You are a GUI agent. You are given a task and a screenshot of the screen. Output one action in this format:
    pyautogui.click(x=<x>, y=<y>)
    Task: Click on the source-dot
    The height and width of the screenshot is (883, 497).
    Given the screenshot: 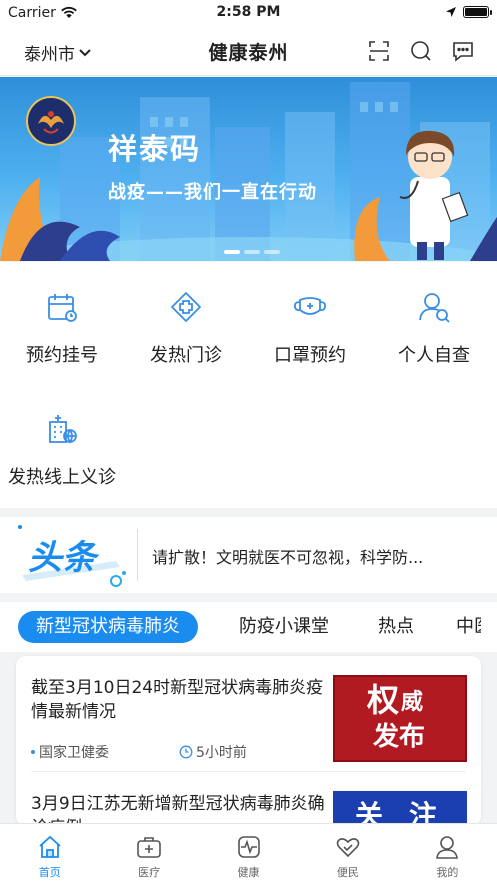 What is the action you would take?
    pyautogui.click(x=33, y=752)
    